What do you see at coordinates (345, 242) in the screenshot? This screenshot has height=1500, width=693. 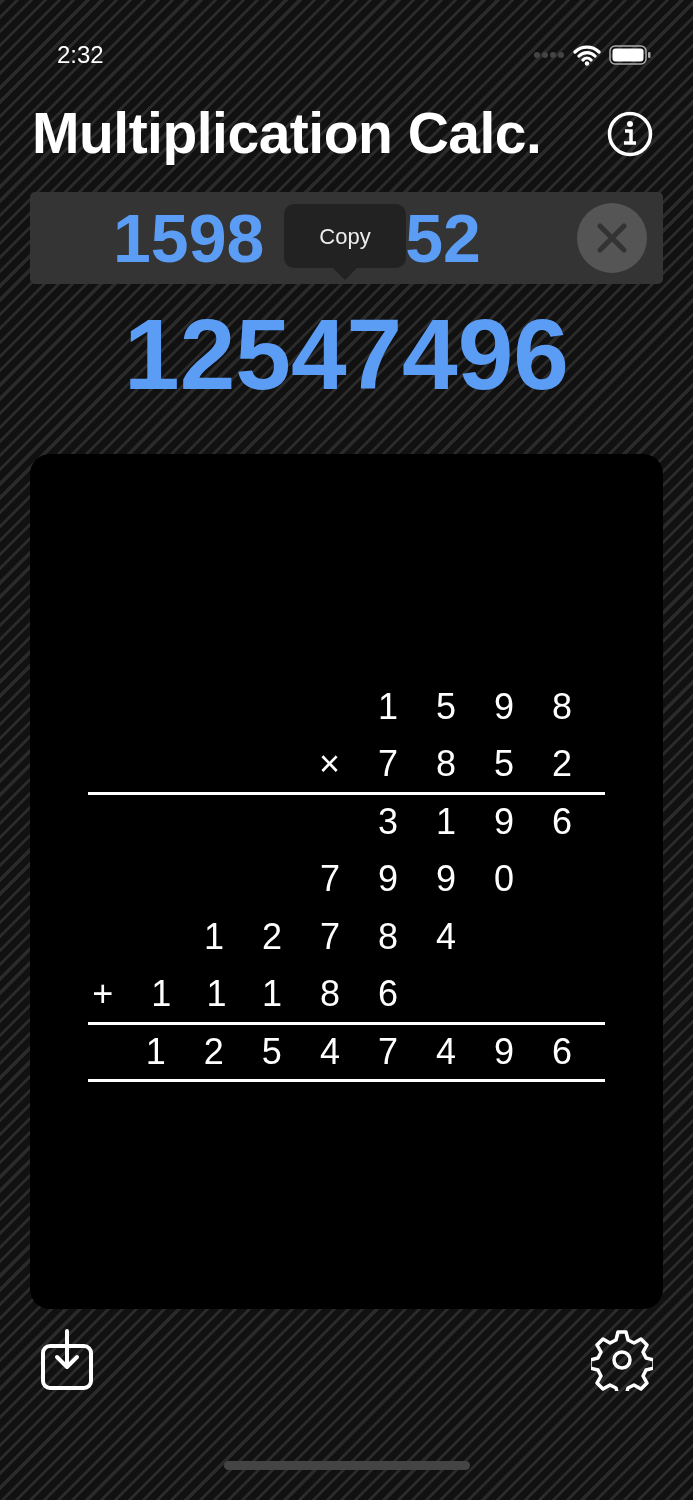 I see `copy-menu-item: Copy` at bounding box center [345, 242].